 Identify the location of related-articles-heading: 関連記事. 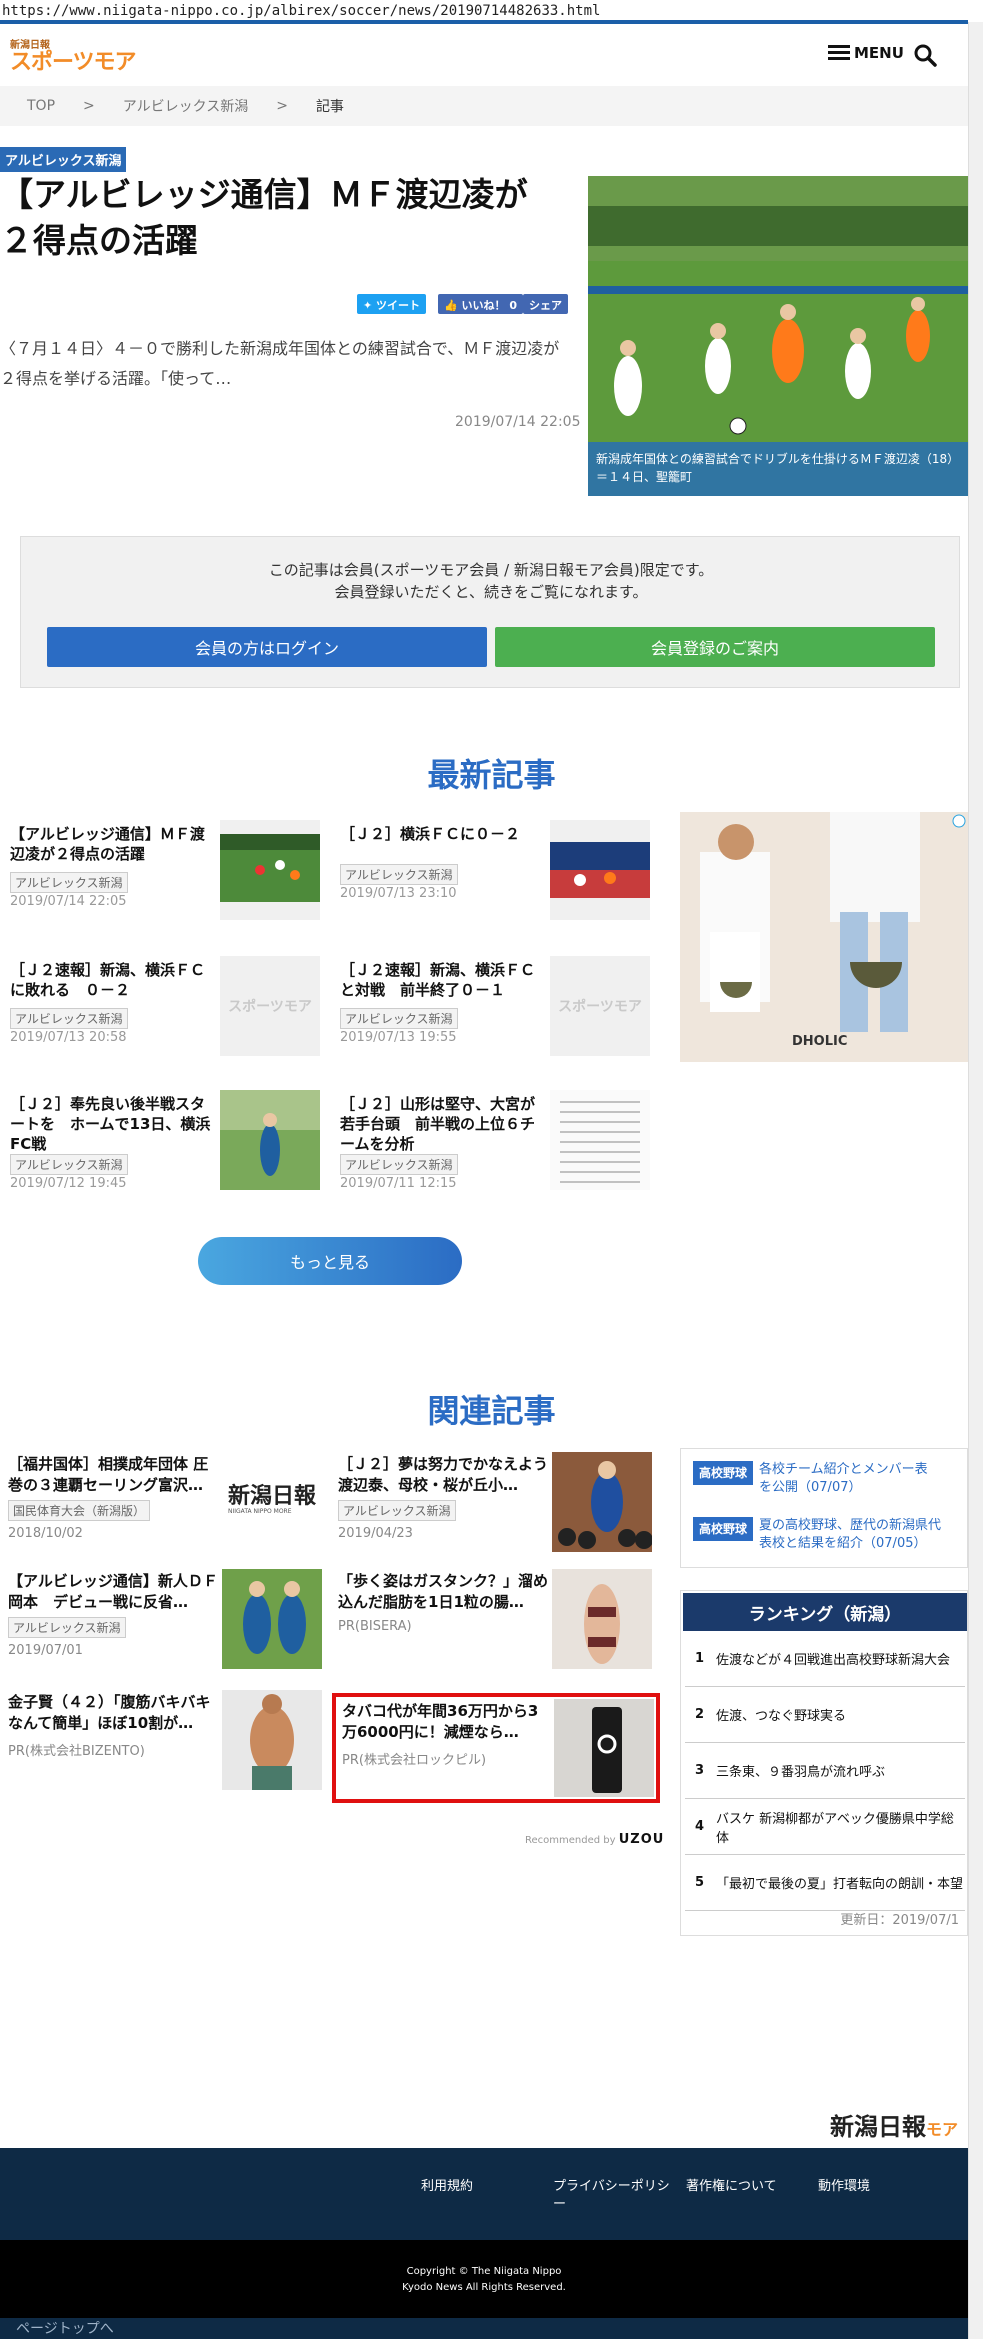
(491, 1411).